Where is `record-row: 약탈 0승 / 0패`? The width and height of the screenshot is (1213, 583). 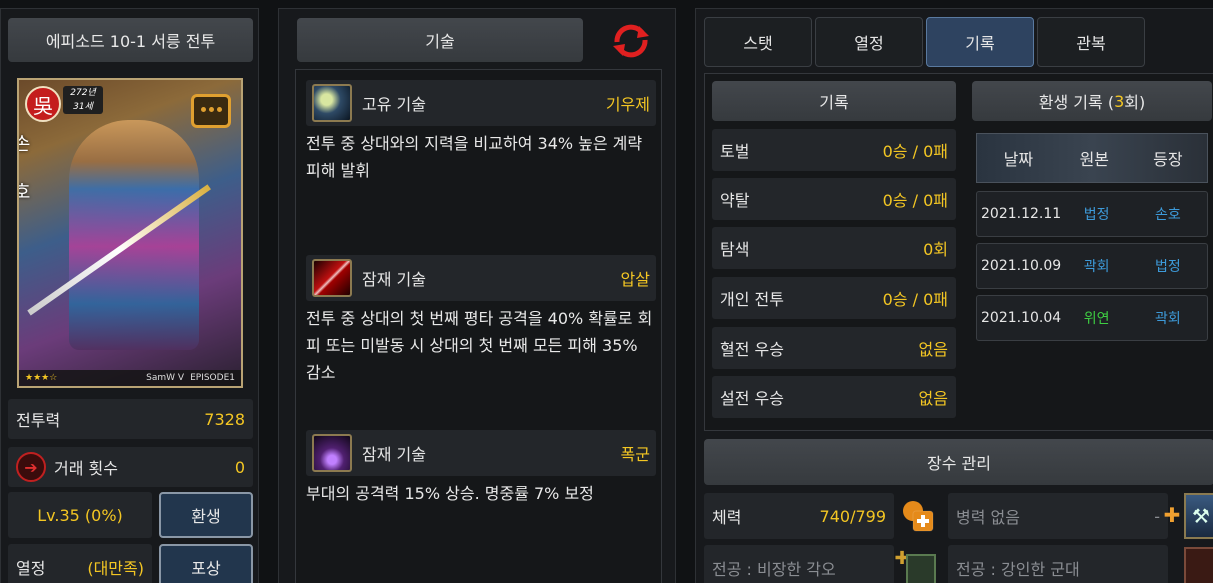
record-row: 약탈 0승 / 0패 is located at coordinates (834, 199).